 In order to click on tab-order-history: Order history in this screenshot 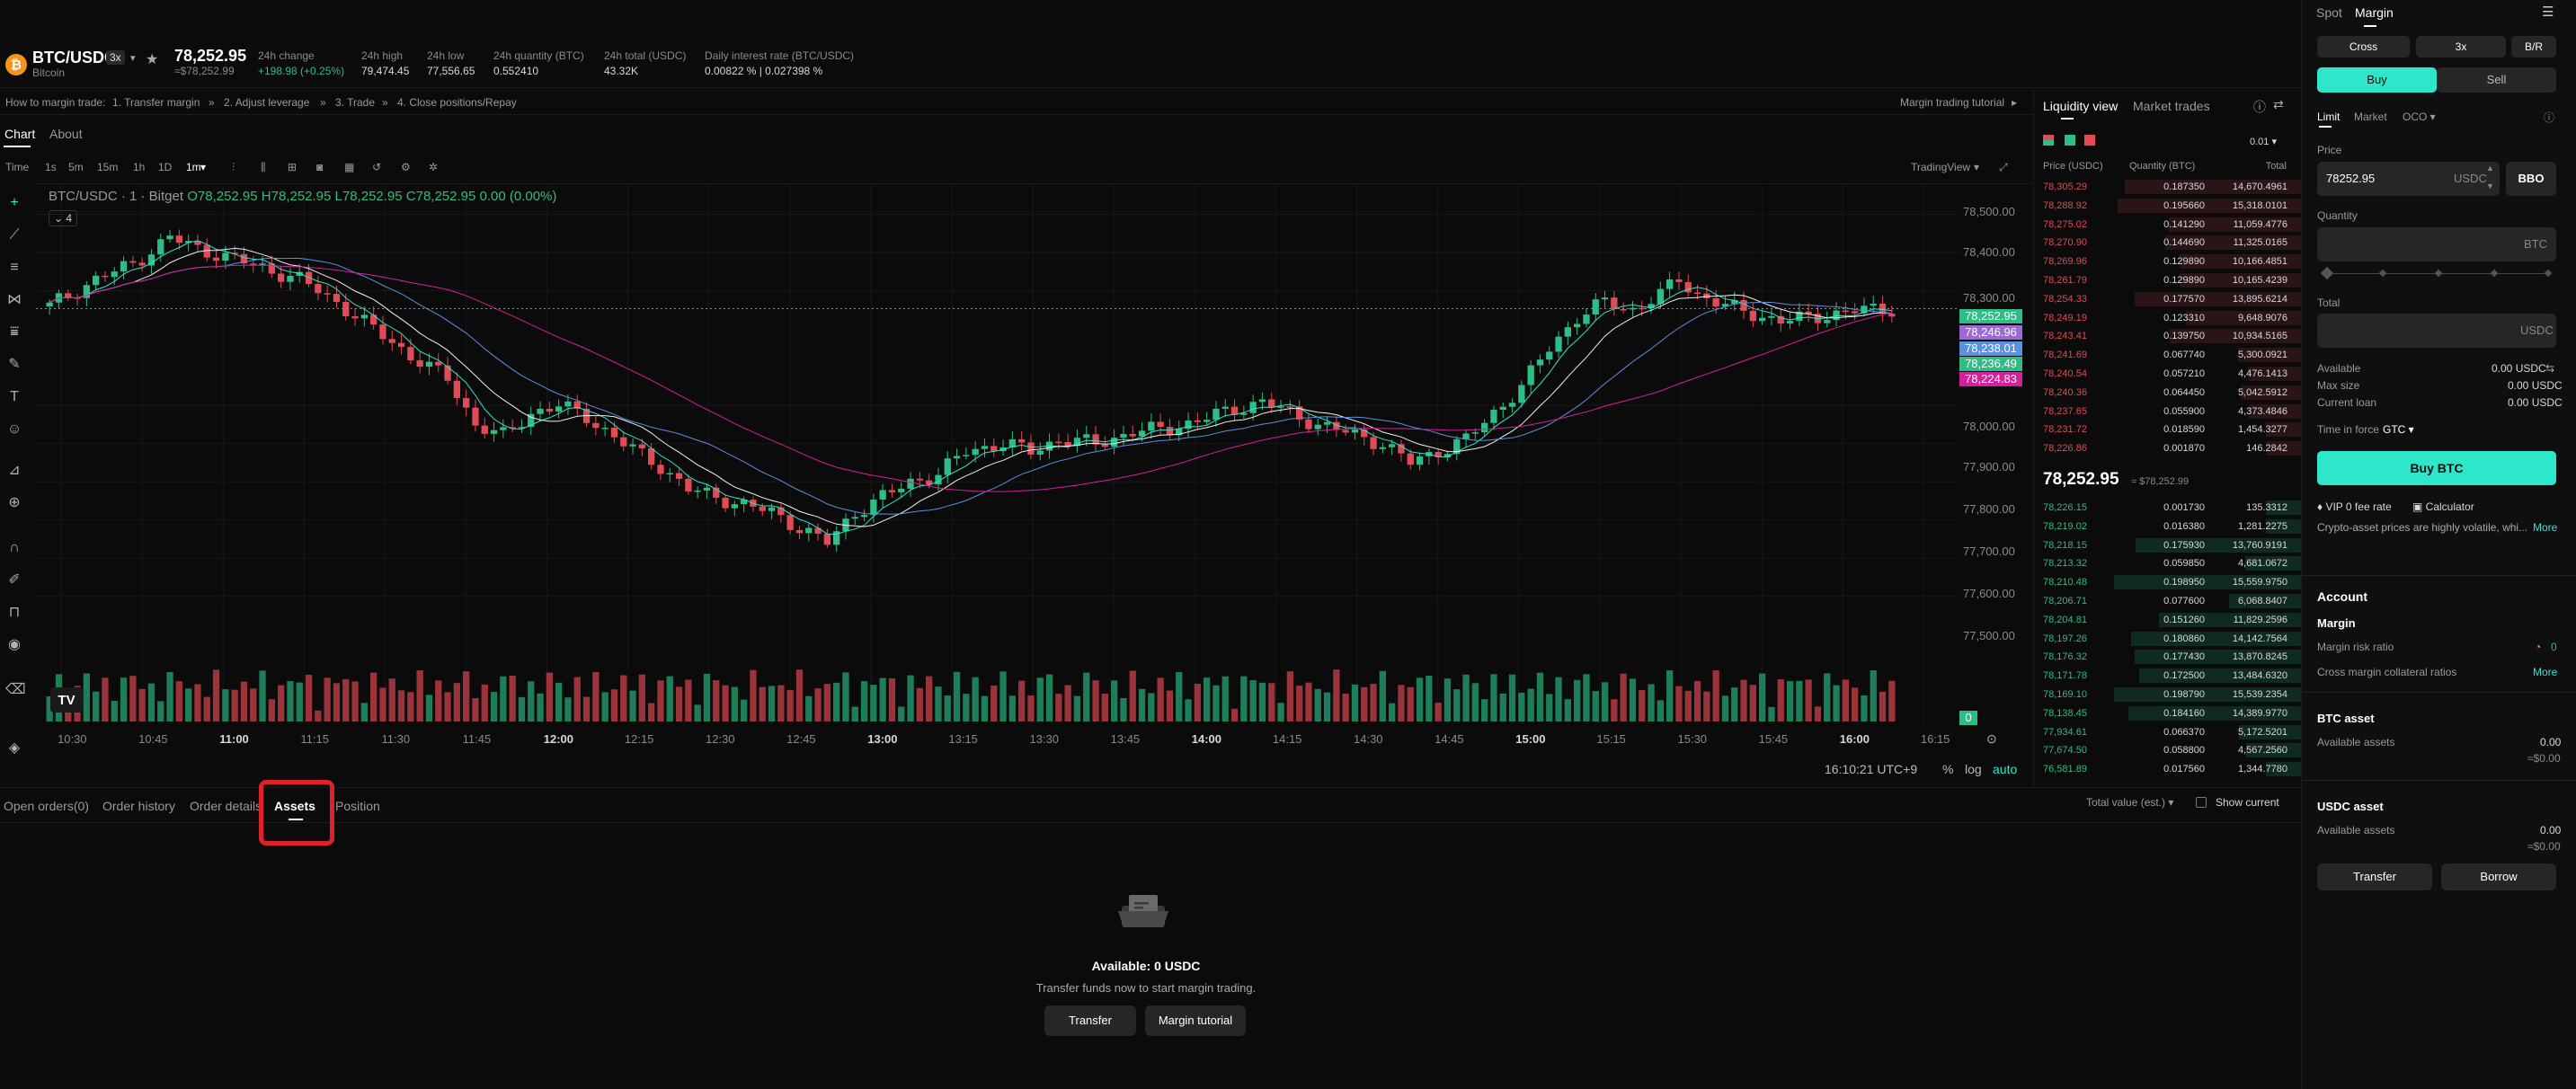, I will do `click(138, 806)`.